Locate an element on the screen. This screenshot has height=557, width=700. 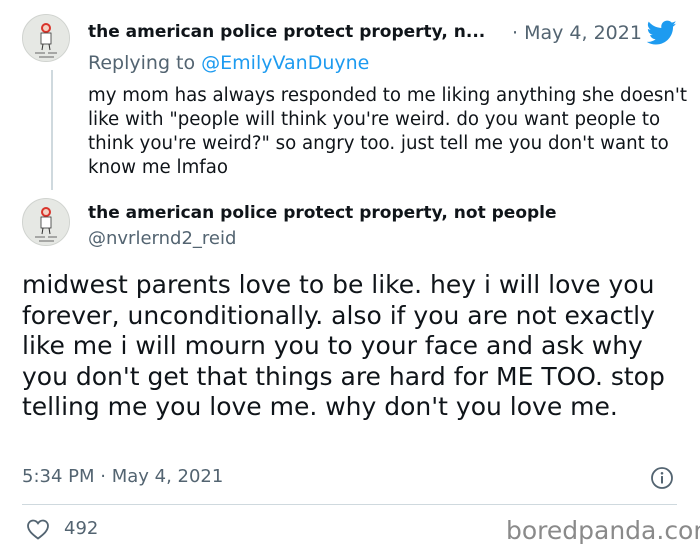
replying-to-line: Replying to @EmilyVanDuyne is located at coordinates (228, 63).